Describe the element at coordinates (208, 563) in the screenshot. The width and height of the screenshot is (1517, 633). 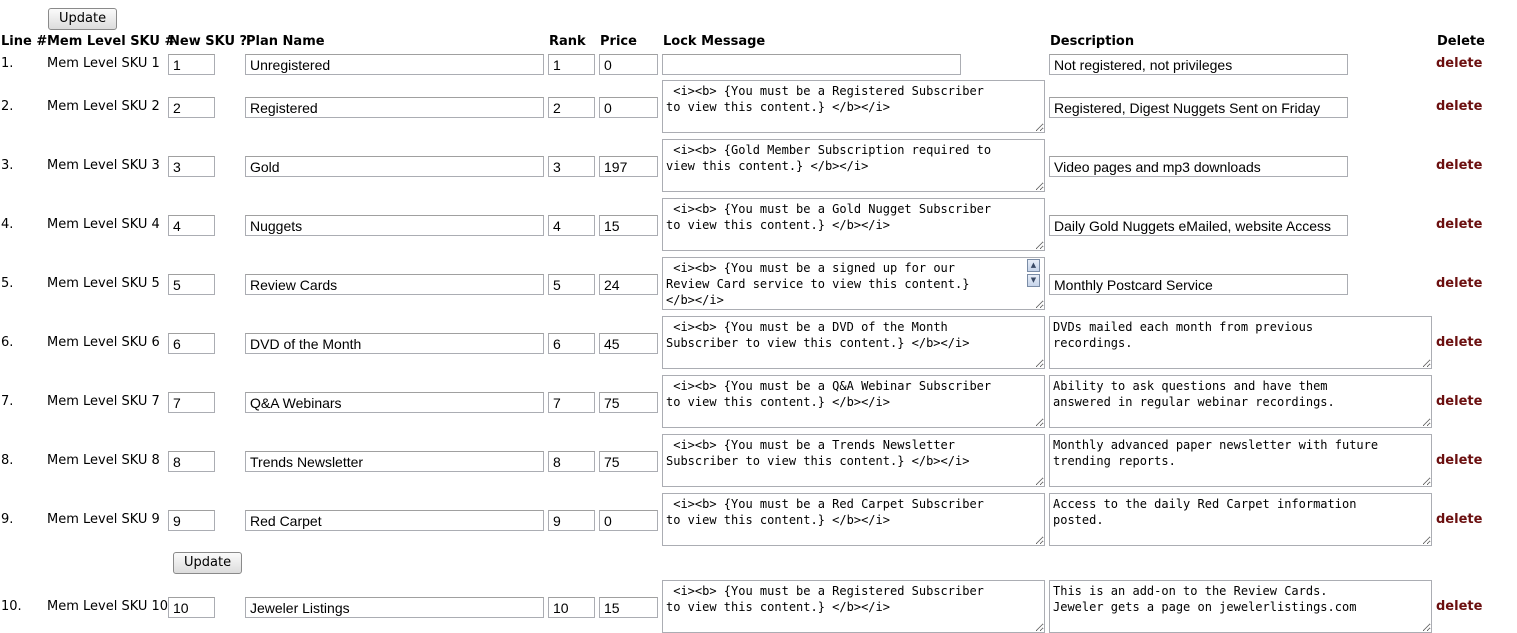
I see `update-button-middle: Update` at that location.